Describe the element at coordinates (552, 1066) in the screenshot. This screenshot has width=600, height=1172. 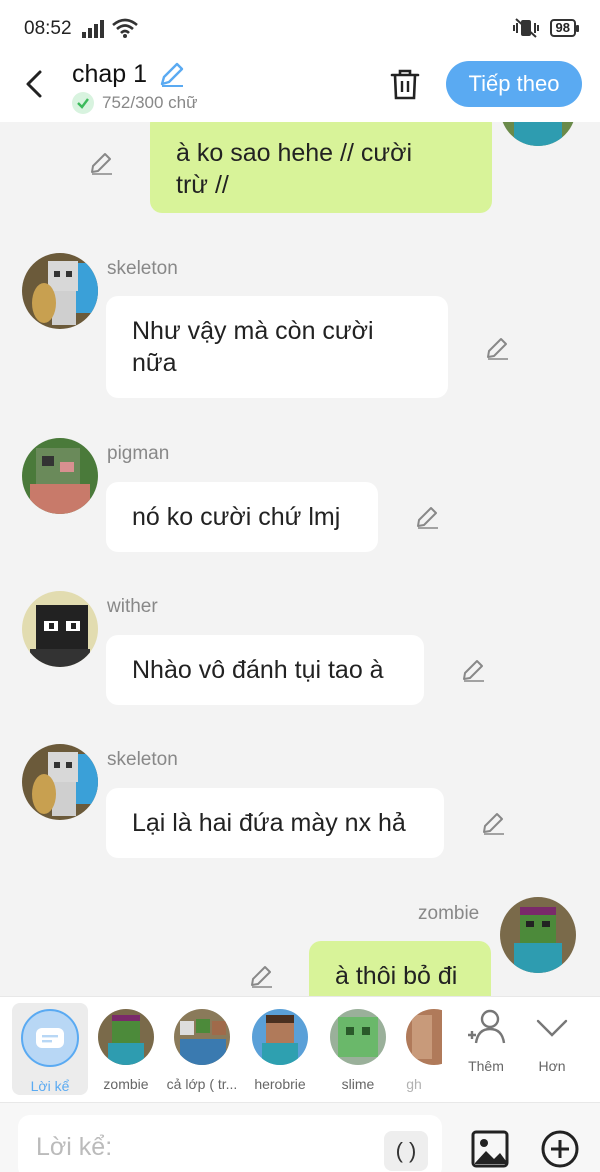
I see `more-characters-label: Hơn` at that location.